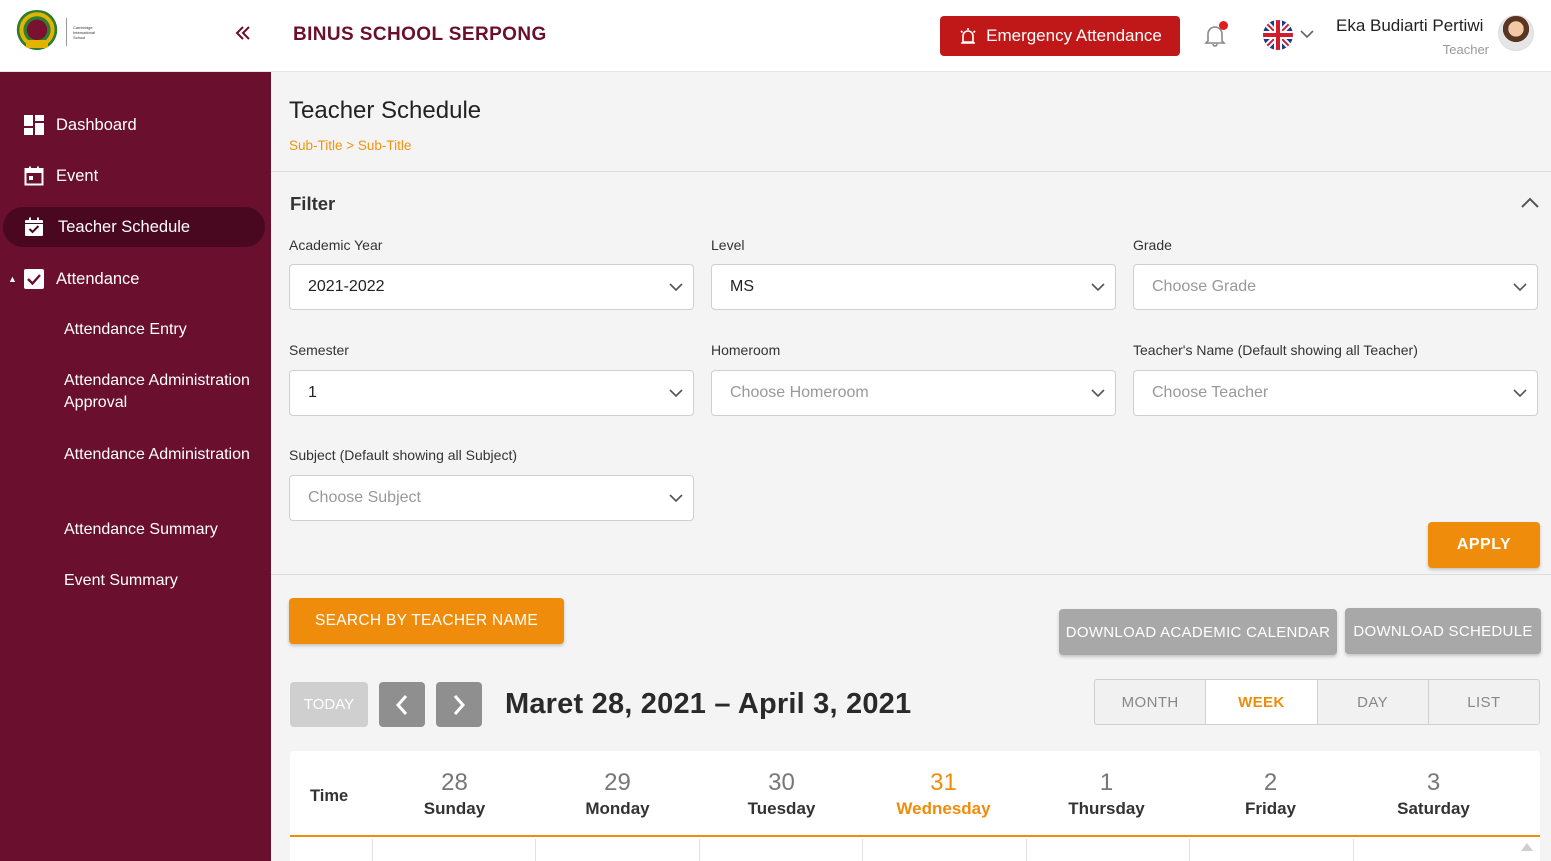 The image size is (1551, 861). I want to click on view-day-button: DAY, so click(1373, 702).